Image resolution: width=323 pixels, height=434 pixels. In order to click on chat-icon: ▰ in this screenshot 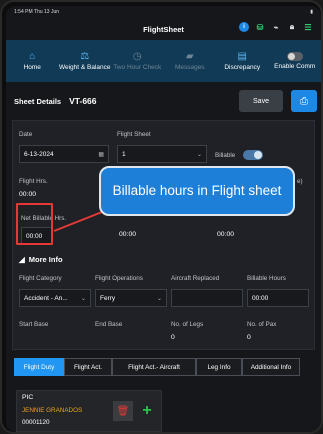, I will do `click(189, 56)`.